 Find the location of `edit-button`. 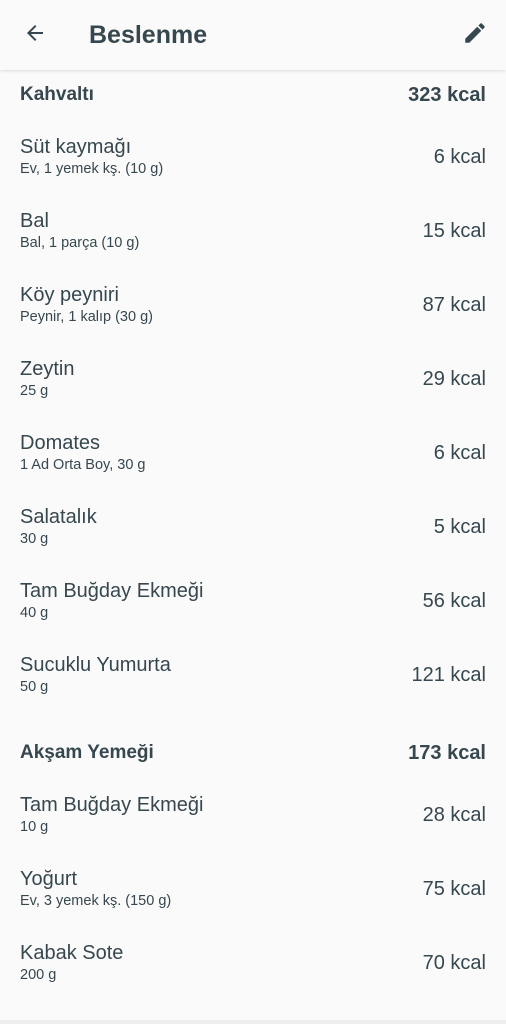

edit-button is located at coordinates (475, 35).